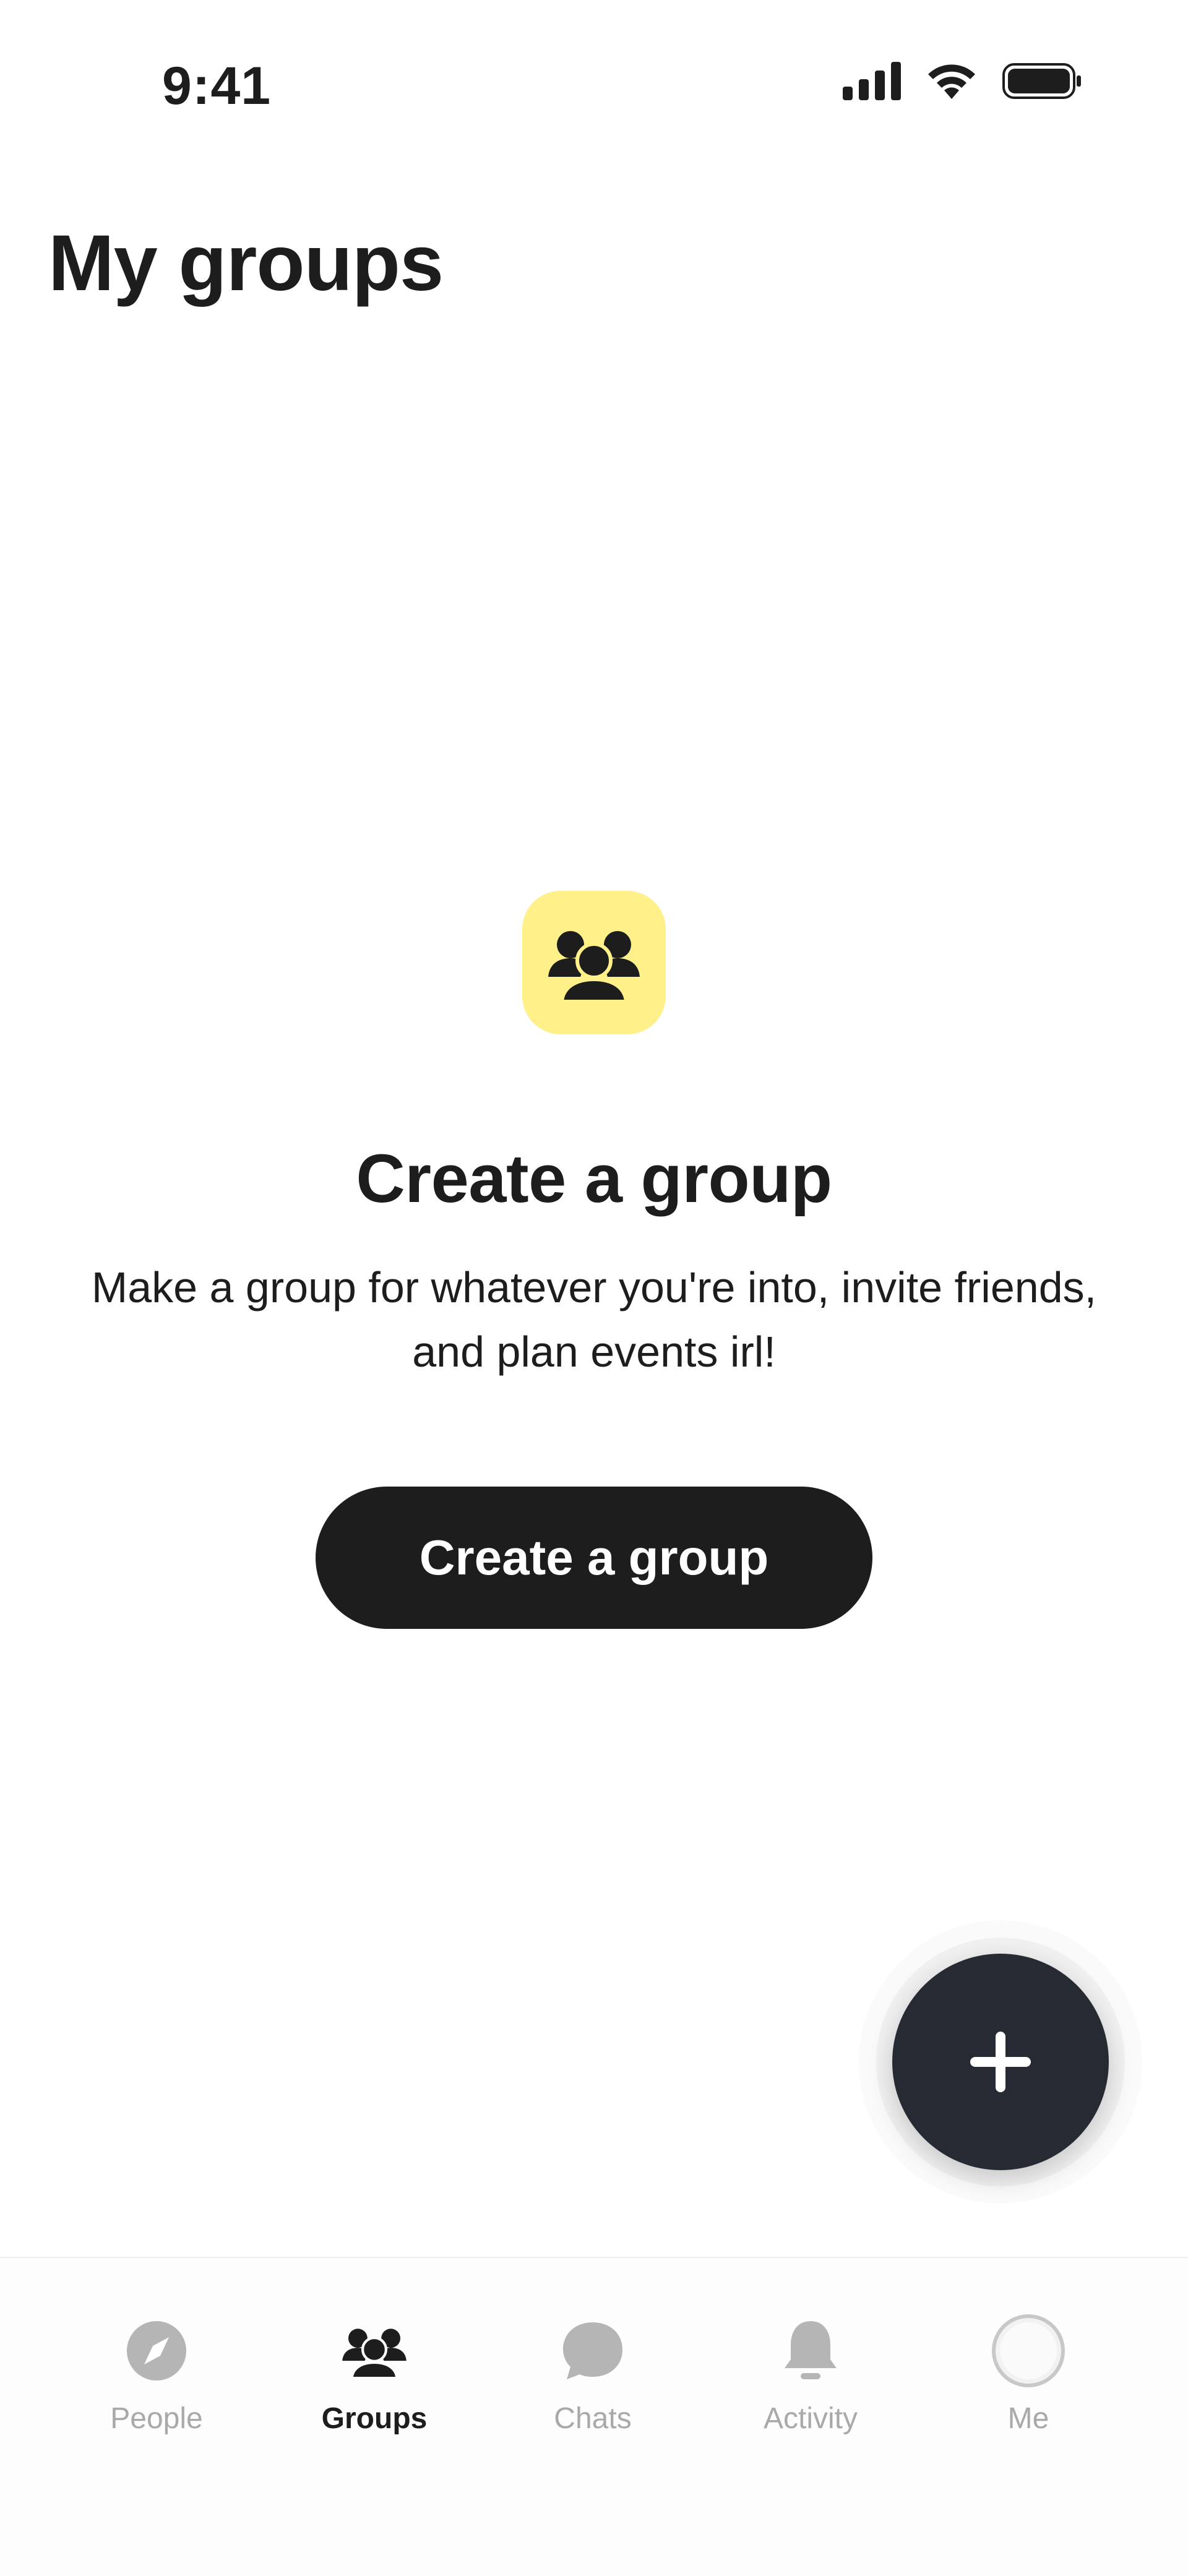 The width and height of the screenshot is (1188, 2576). Describe the element at coordinates (592, 2385) in the screenshot. I see `tab-chats: Chats` at that location.